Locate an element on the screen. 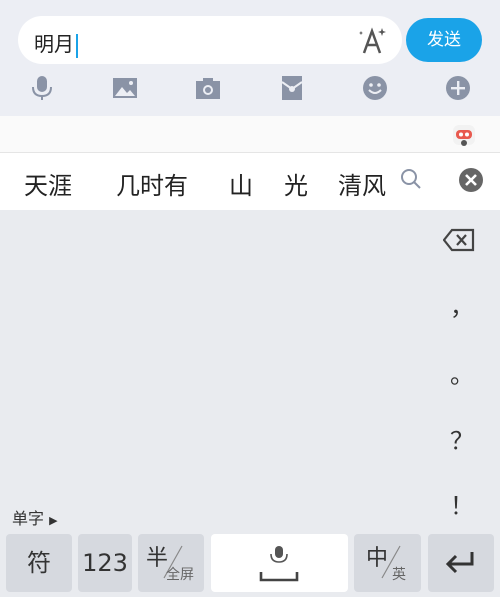 This screenshot has height=597, width=500. send-button: 发送 is located at coordinates (444, 40).